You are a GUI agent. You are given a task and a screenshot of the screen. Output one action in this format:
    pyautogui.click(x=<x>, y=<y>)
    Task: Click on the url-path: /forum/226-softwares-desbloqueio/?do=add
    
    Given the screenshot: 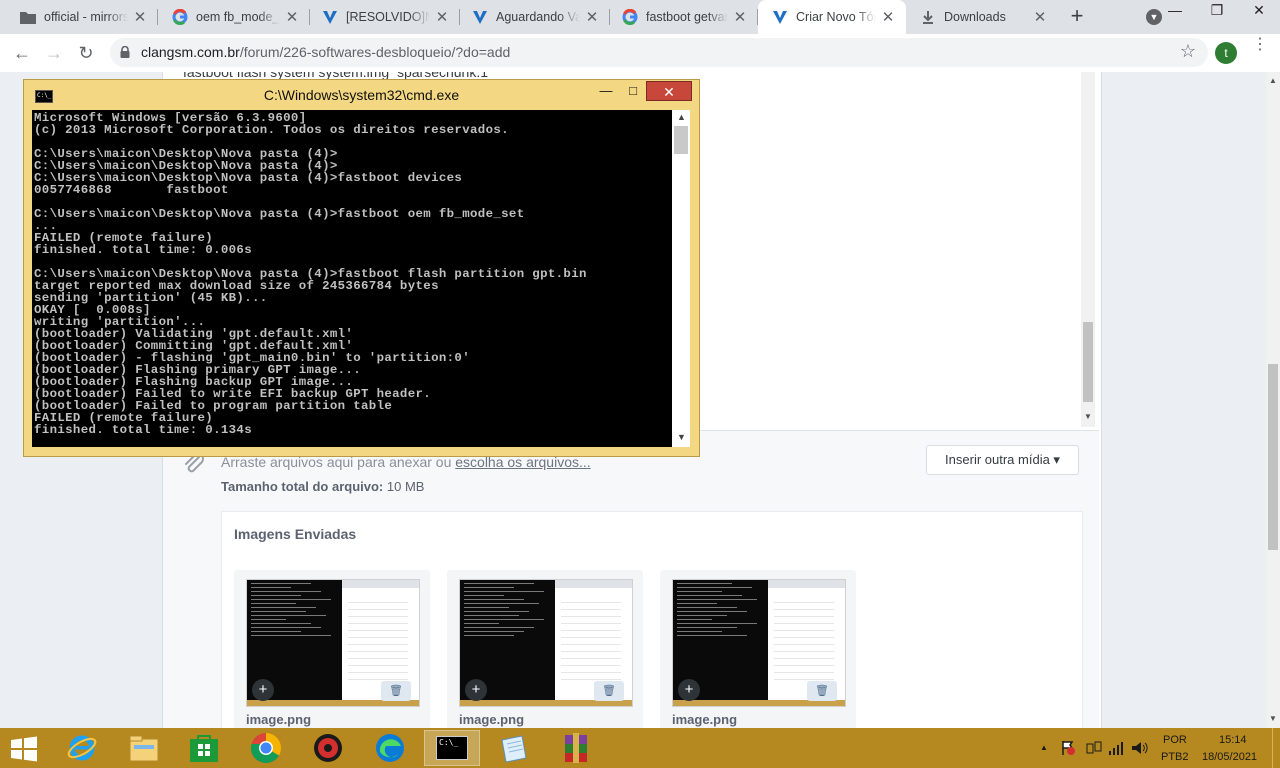 What is the action you would take?
    pyautogui.click(x=375, y=52)
    